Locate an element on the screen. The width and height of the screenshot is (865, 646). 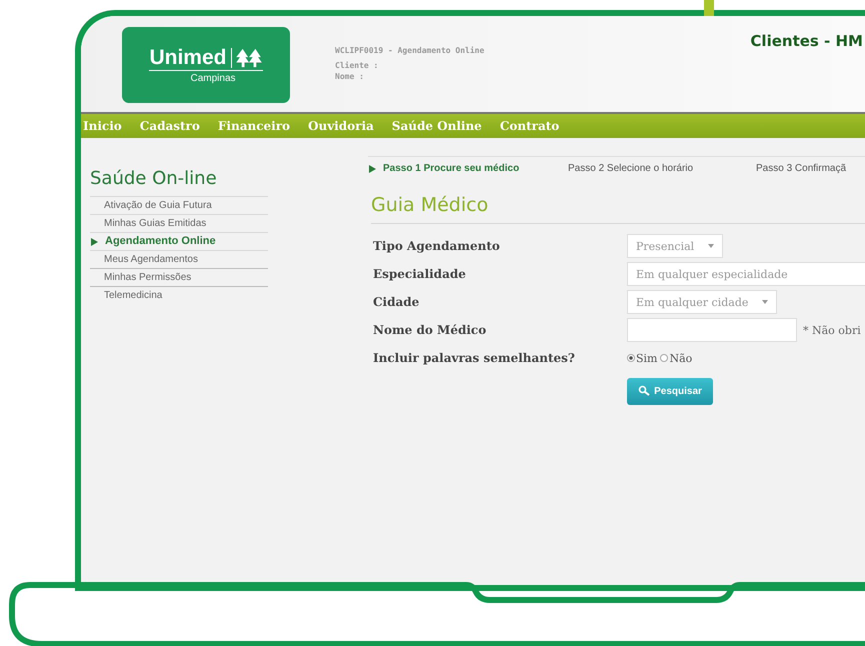
hint-text: * Não obri is located at coordinates (832, 330).